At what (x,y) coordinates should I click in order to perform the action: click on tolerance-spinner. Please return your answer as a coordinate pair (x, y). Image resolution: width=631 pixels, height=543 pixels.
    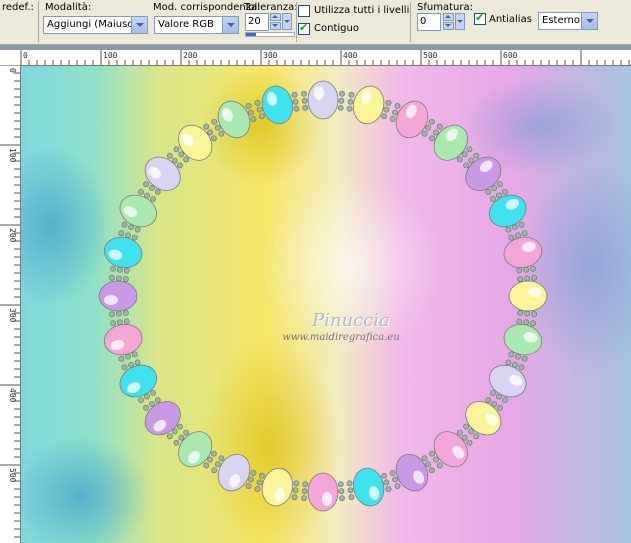
    Looking at the image, I should click on (281, 22).